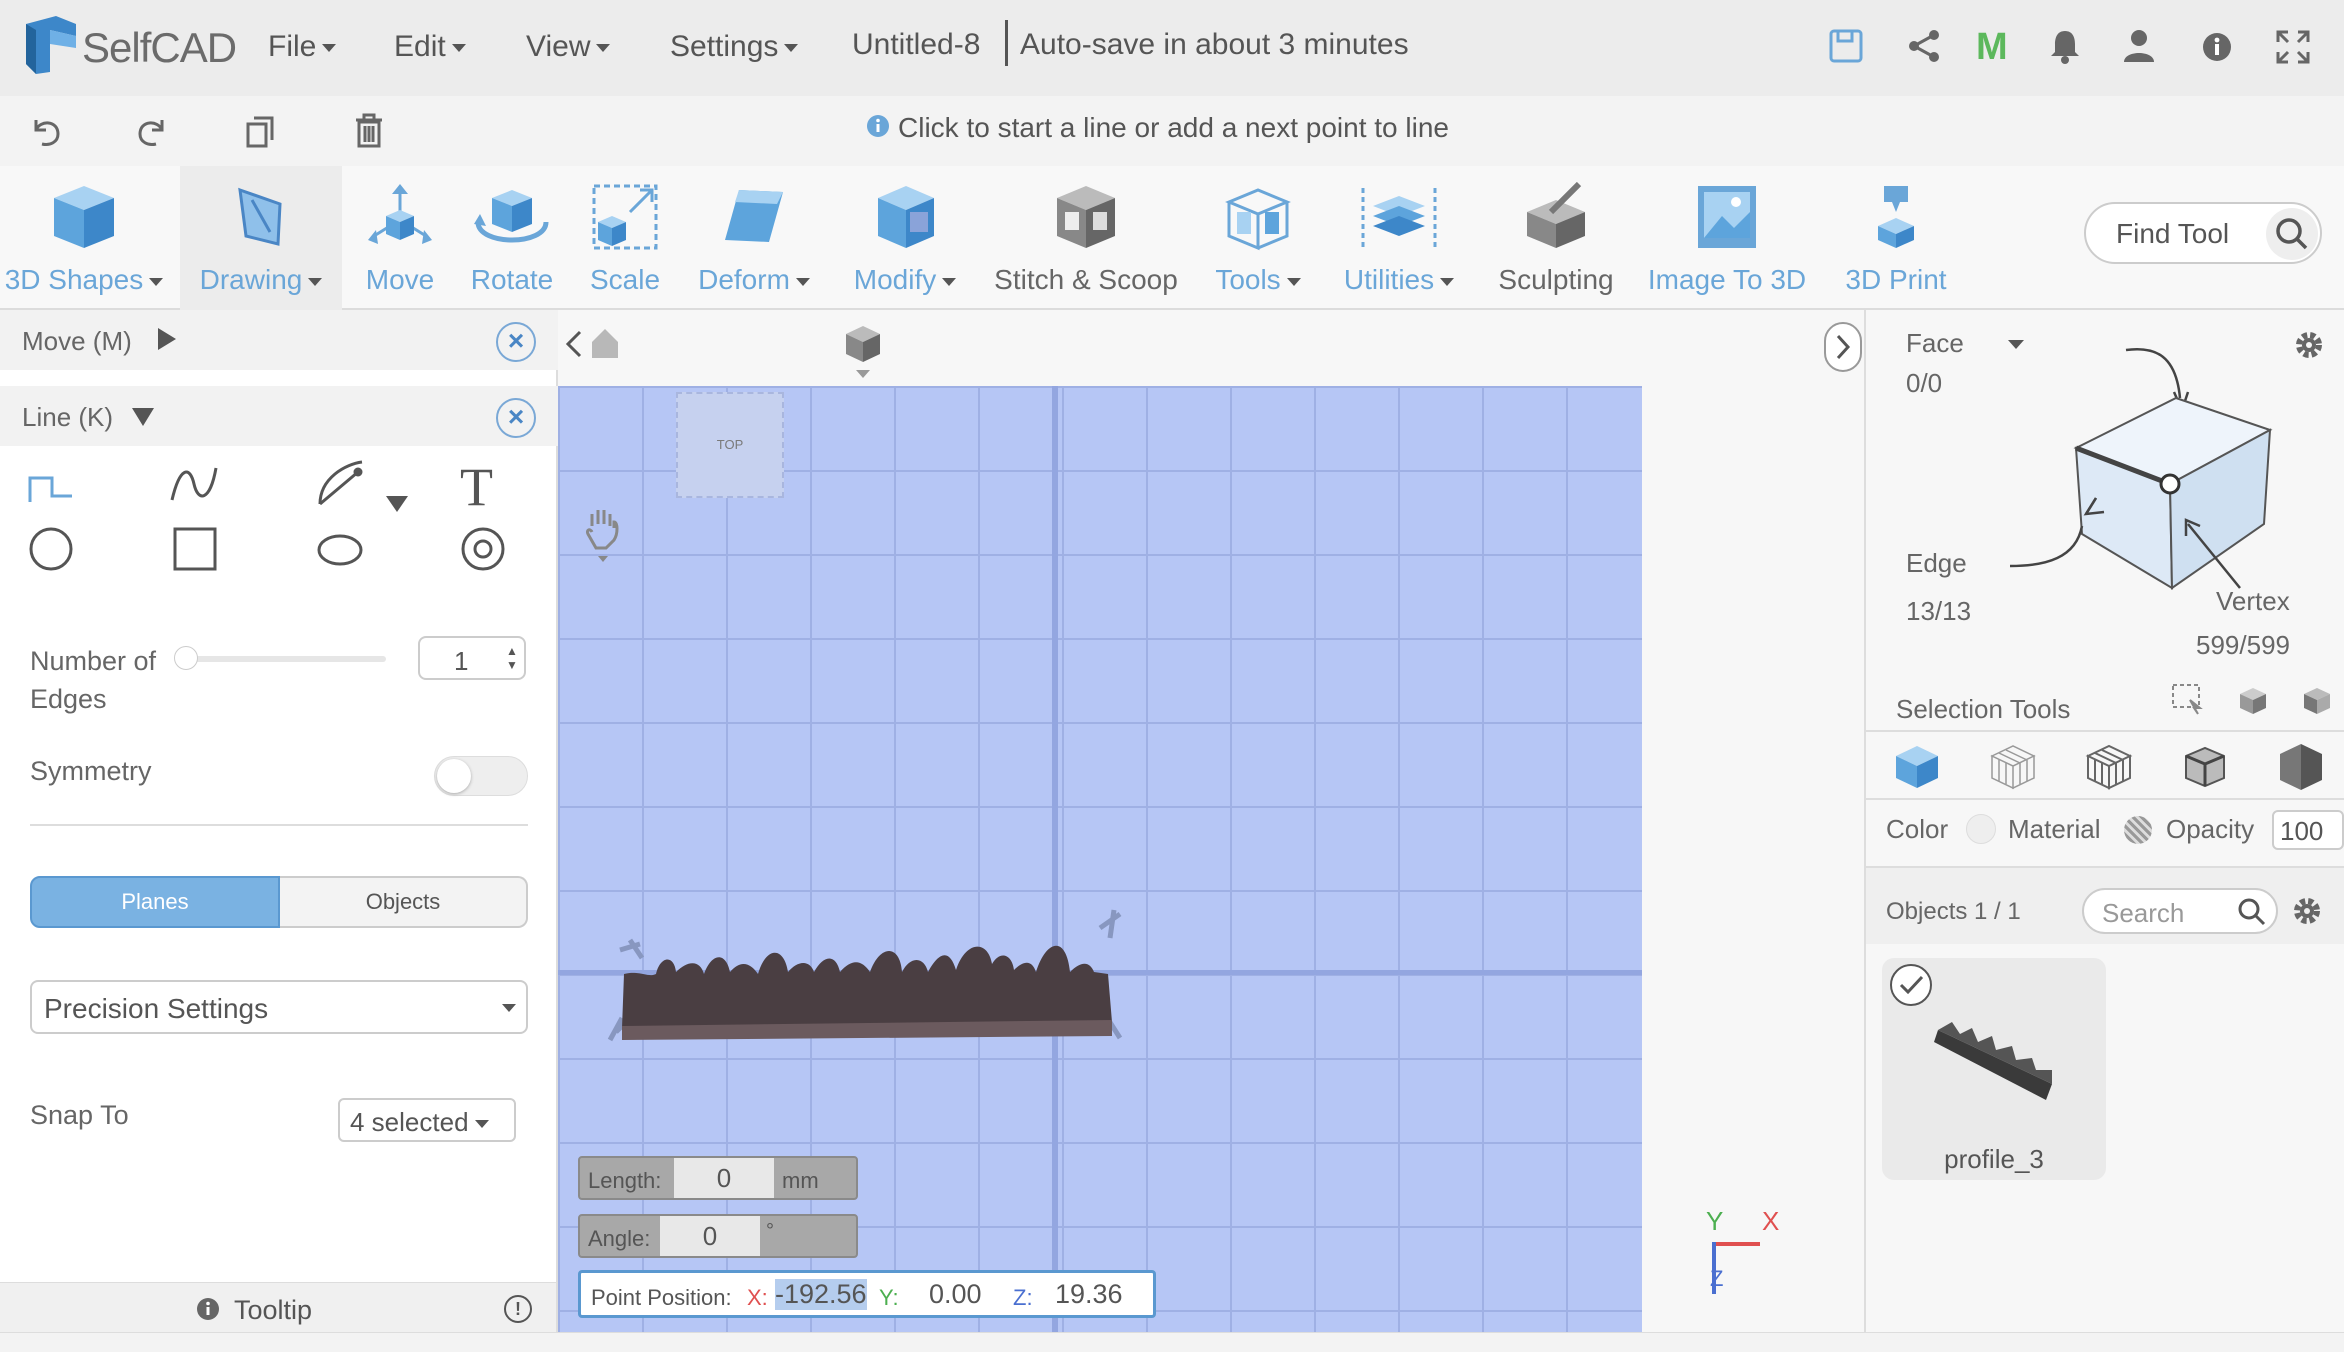  Describe the element at coordinates (568, 47) in the screenshot. I see `menu-view: View` at that location.